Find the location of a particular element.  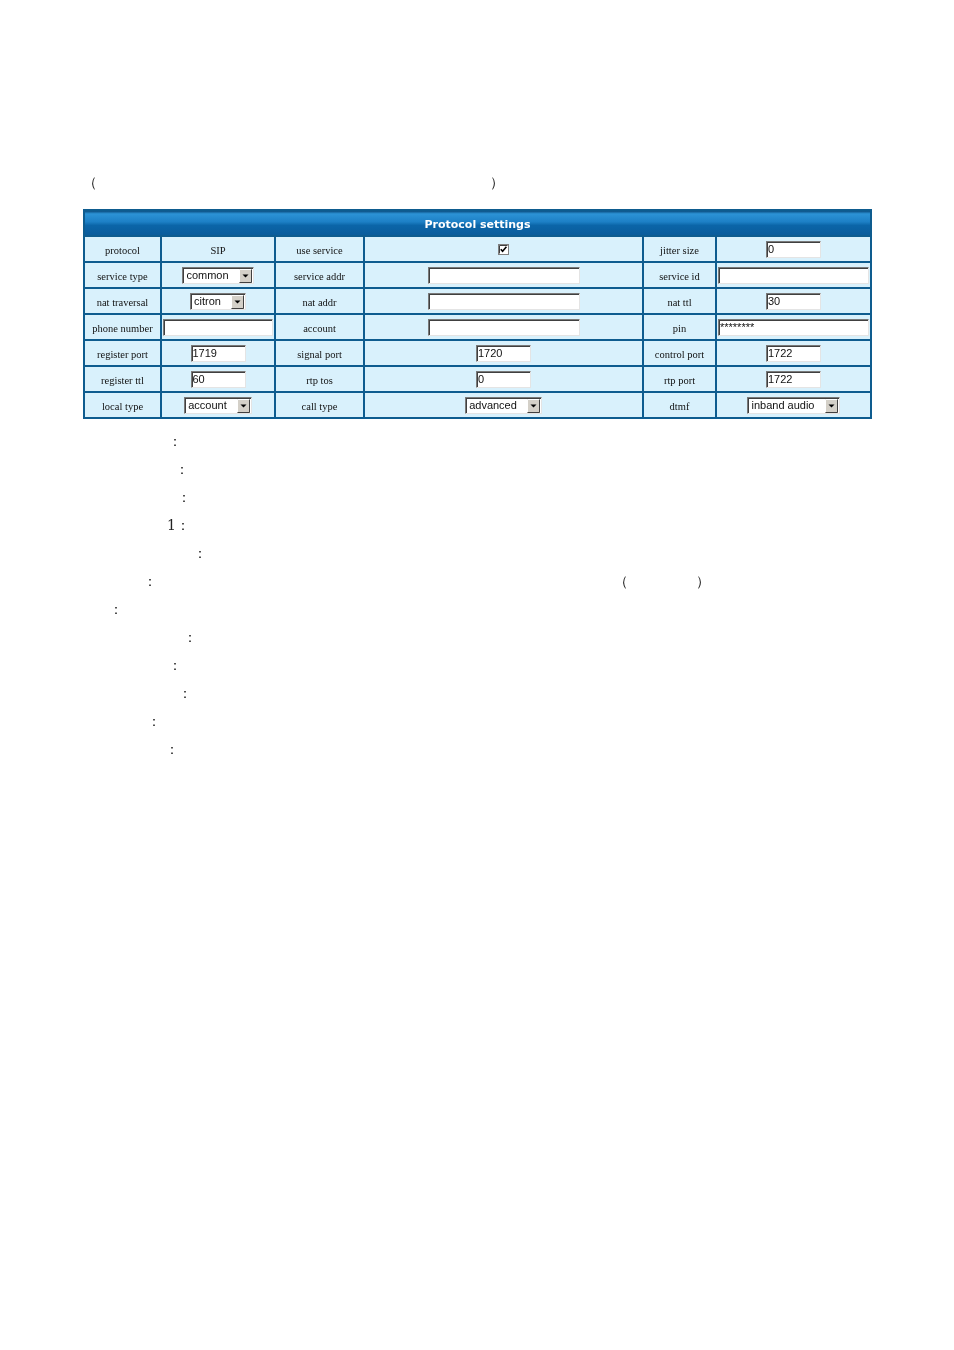

field-label: register port is located at coordinates (122, 354).